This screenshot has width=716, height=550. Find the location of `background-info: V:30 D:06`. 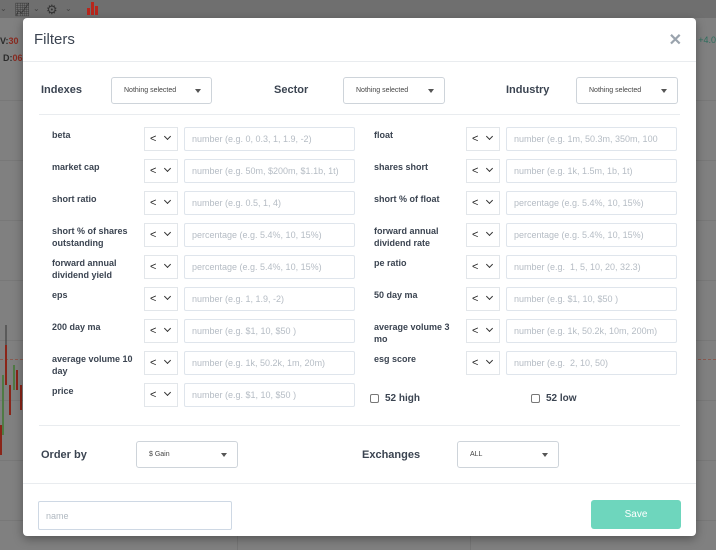

background-info: V:30 D:06 is located at coordinates (11, 50).